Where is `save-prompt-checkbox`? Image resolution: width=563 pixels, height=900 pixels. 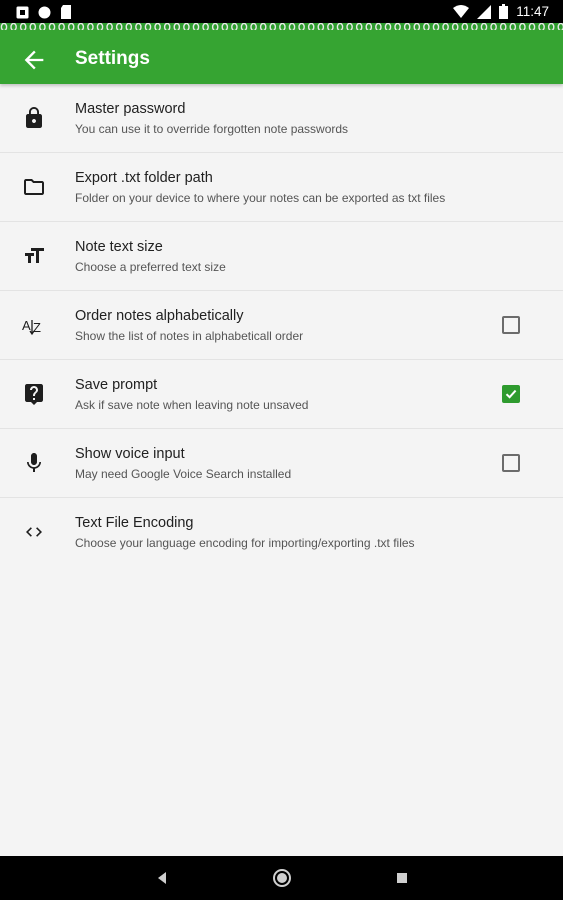
save-prompt-checkbox is located at coordinates (511, 394).